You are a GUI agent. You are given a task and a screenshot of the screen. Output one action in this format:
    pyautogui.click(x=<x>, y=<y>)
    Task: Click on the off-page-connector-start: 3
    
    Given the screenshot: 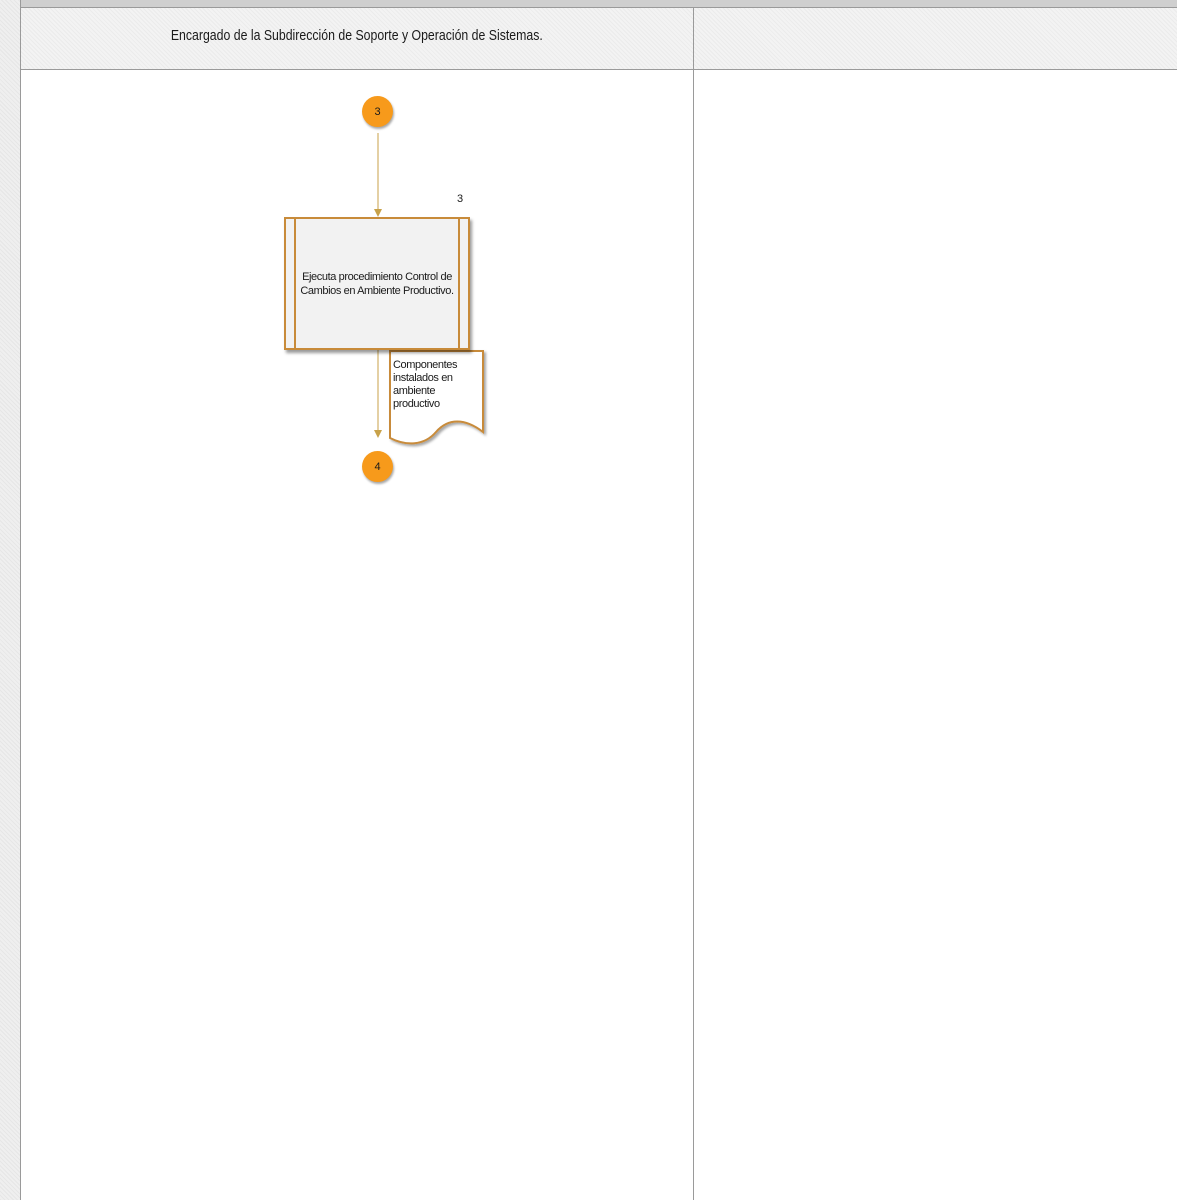 What is the action you would take?
    pyautogui.click(x=377, y=111)
    